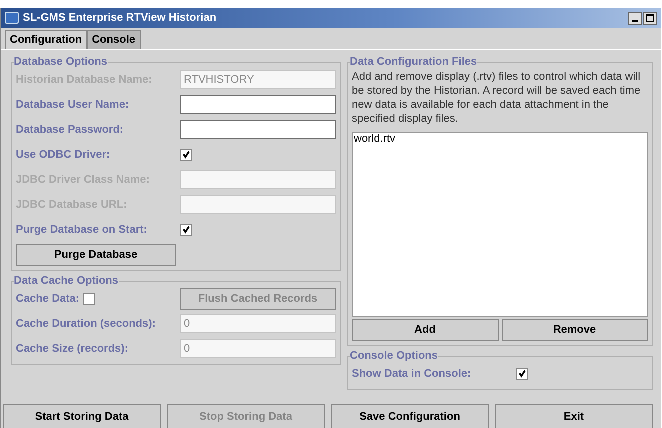 The width and height of the screenshot is (662, 428). I want to click on group-title: Console Options, so click(394, 356).